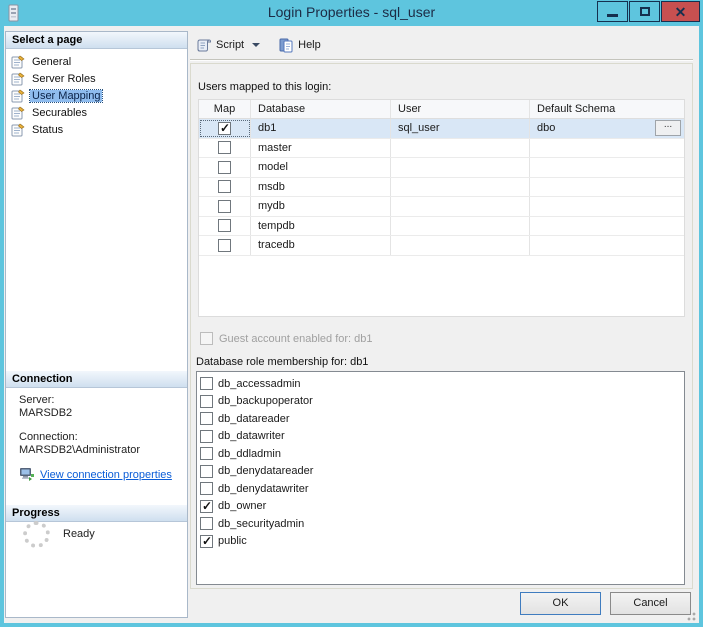 The image size is (703, 627). What do you see at coordinates (442, 524) in the screenshot?
I see `role-item-db_securityadmin: db_securityadmin` at bounding box center [442, 524].